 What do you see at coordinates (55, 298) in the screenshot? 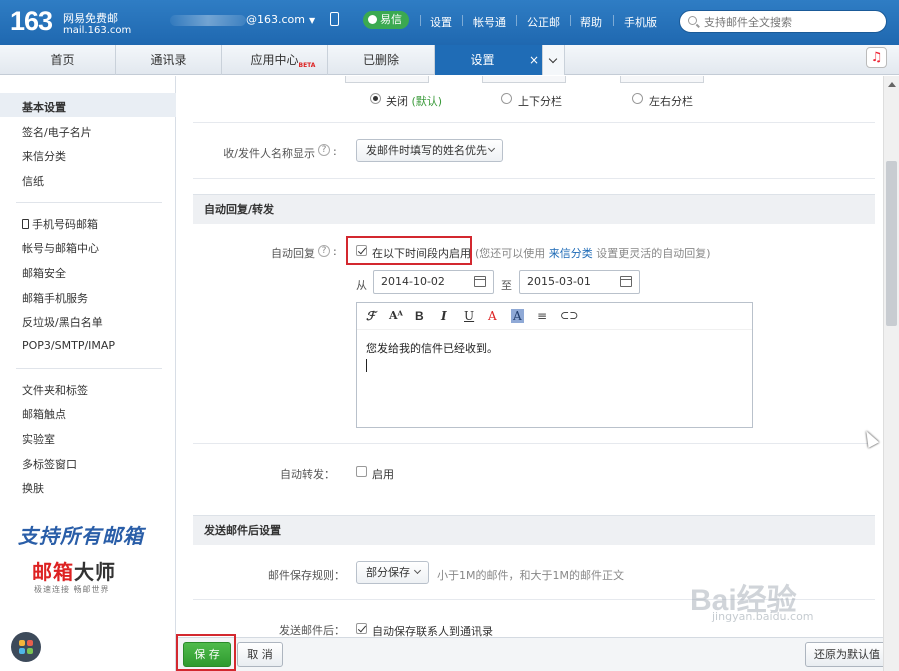
I see `sidebar-item-mobile-service: 邮箱手机服务` at bounding box center [55, 298].